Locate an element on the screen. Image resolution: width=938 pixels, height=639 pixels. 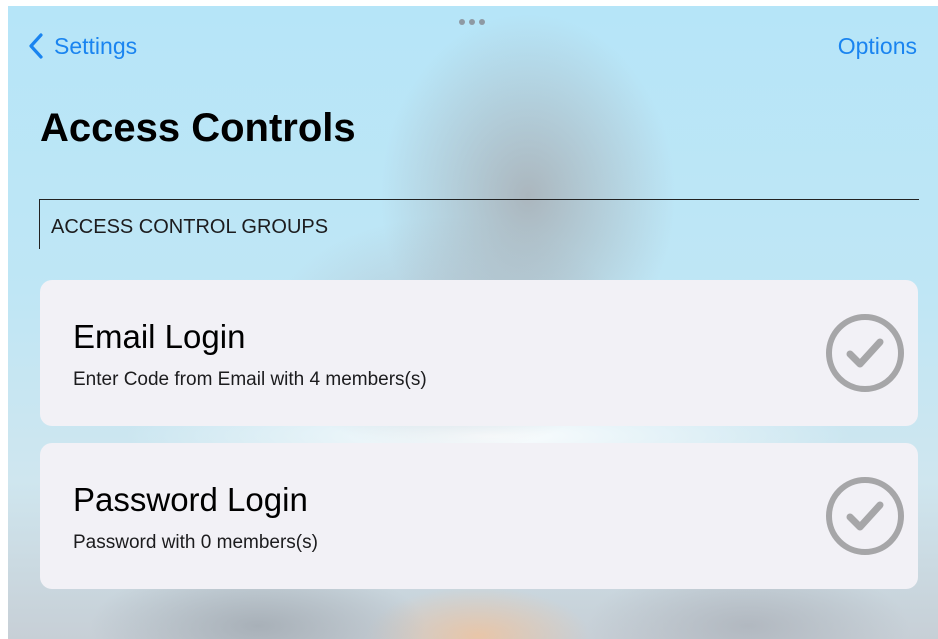
section-header: ACCESS CONTROL GROUPS is located at coordinates (479, 224).